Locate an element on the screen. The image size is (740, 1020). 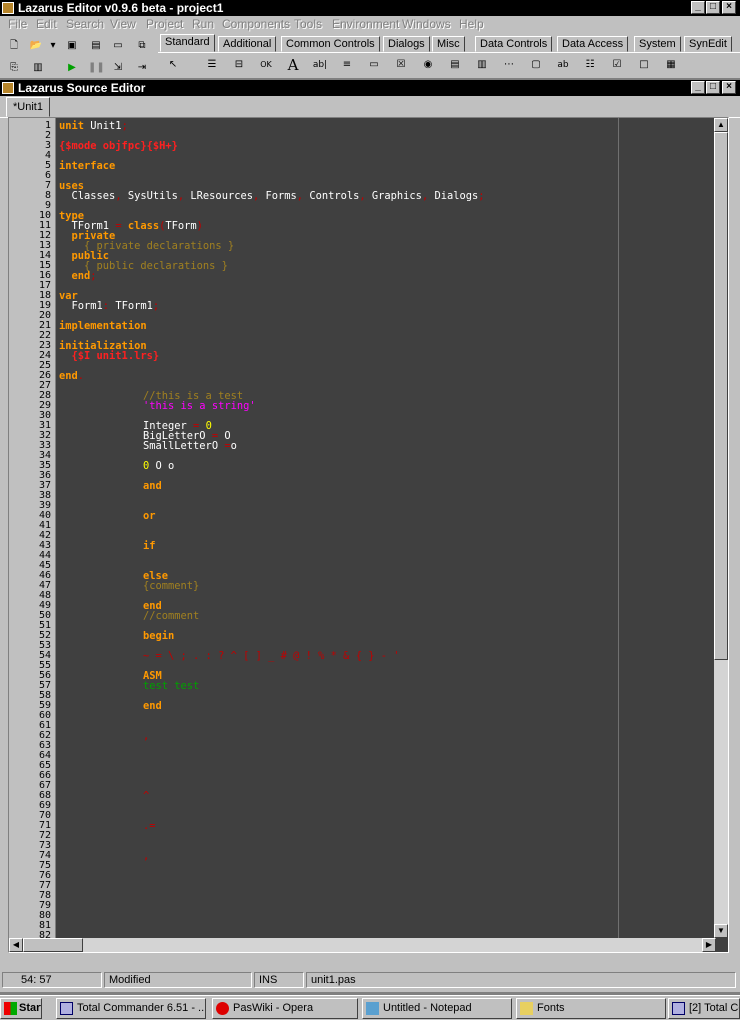
open-dropdown-icon: ▾ is located at coordinates (53, 45).